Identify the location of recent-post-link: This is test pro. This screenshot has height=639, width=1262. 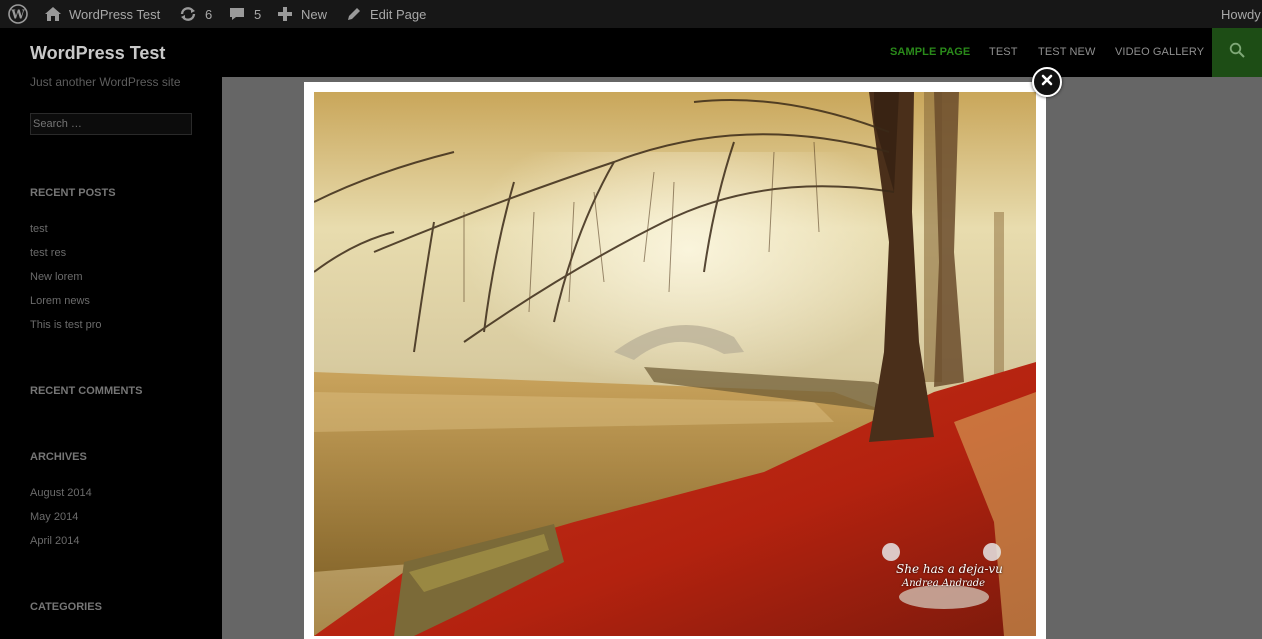
(66, 325).